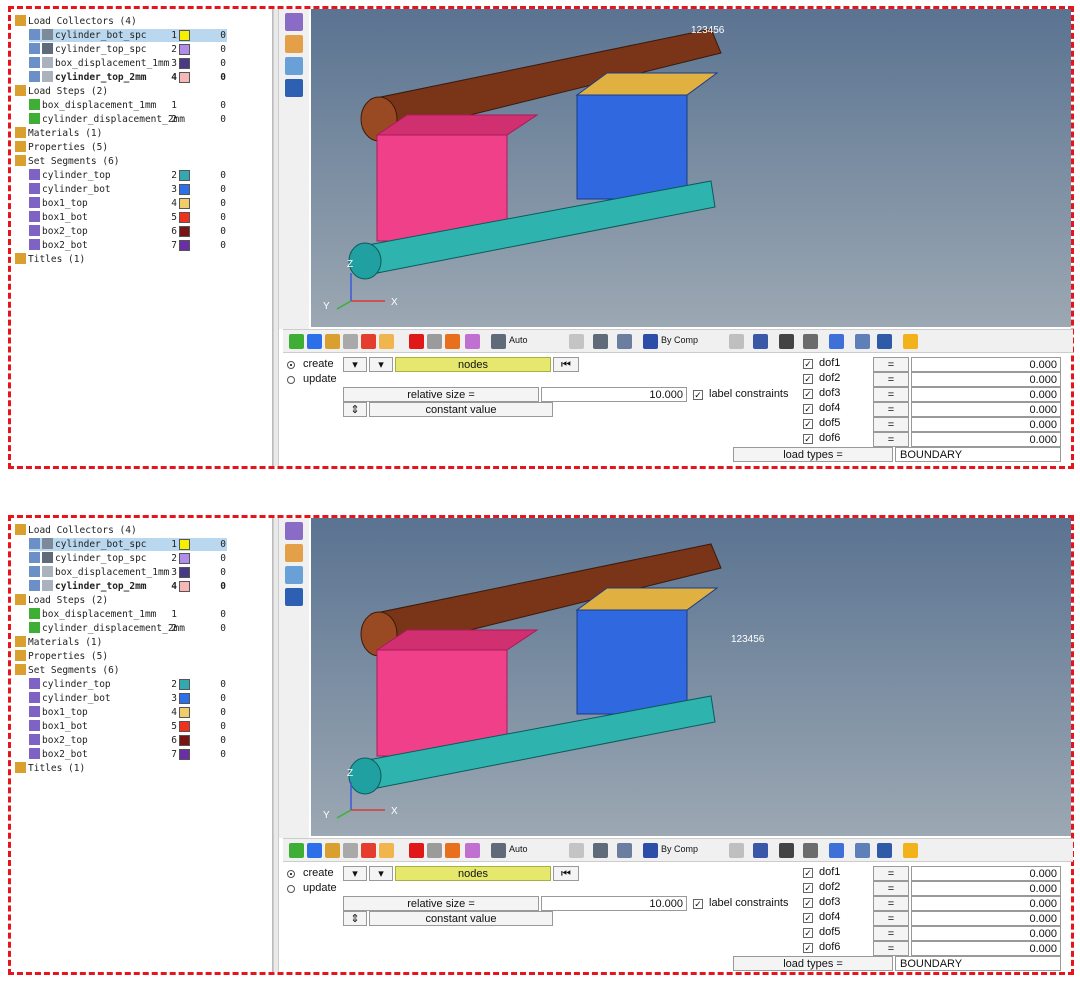 This screenshot has width=1080, height=986. I want to click on tree-titles: Titles (1), so click(50, 259).